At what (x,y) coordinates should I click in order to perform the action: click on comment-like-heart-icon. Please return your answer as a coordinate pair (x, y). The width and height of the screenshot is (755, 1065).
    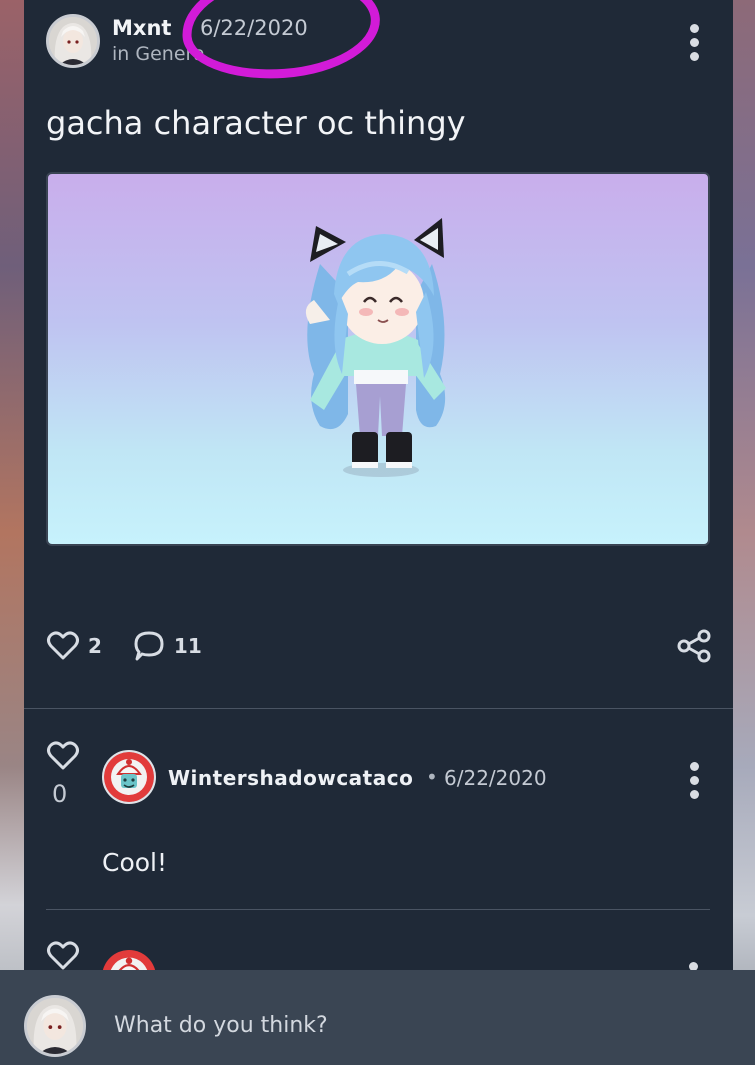
    Looking at the image, I should click on (63, 756).